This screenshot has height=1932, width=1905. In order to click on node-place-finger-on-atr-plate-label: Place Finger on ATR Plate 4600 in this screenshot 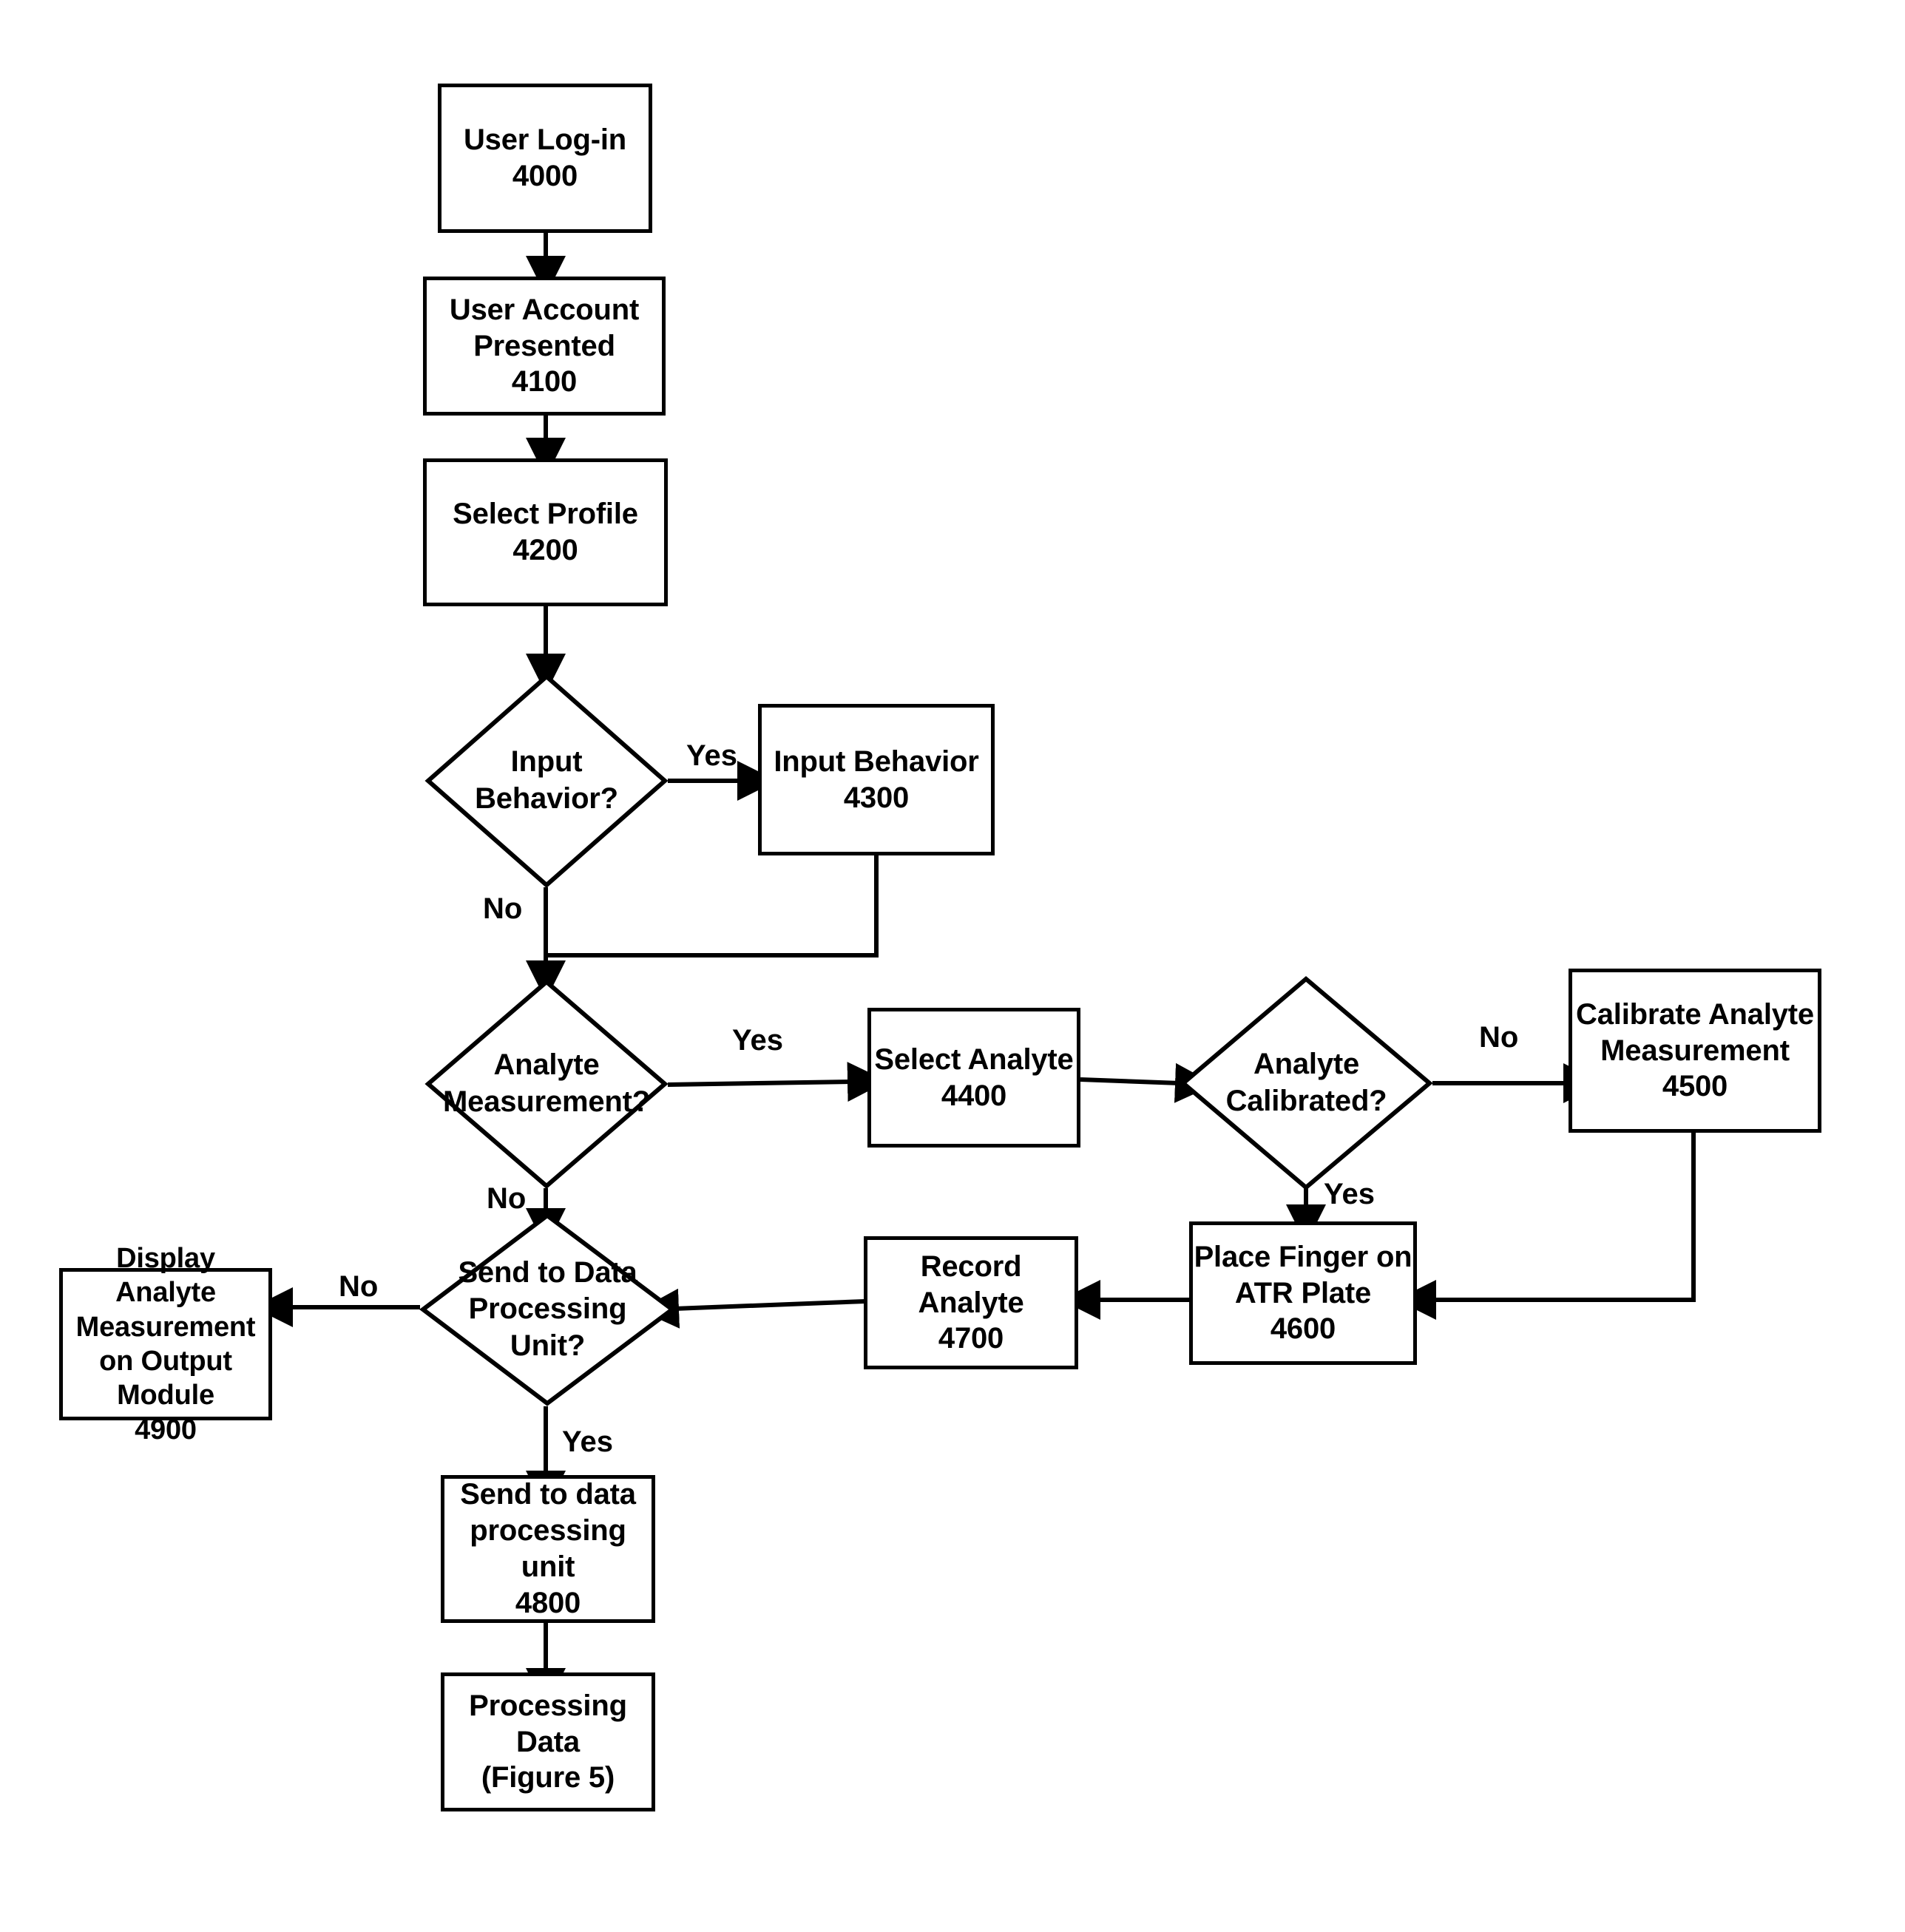, I will do `click(1303, 1293)`.